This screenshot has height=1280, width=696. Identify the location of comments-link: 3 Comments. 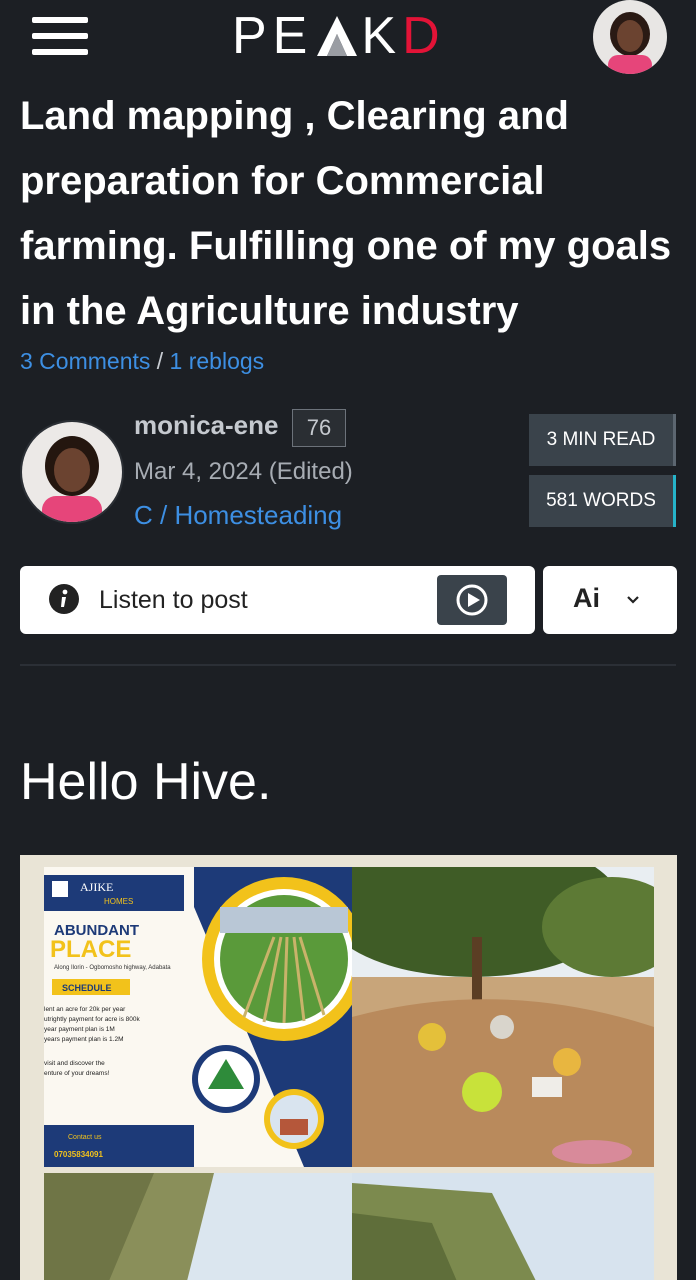
(85, 361).